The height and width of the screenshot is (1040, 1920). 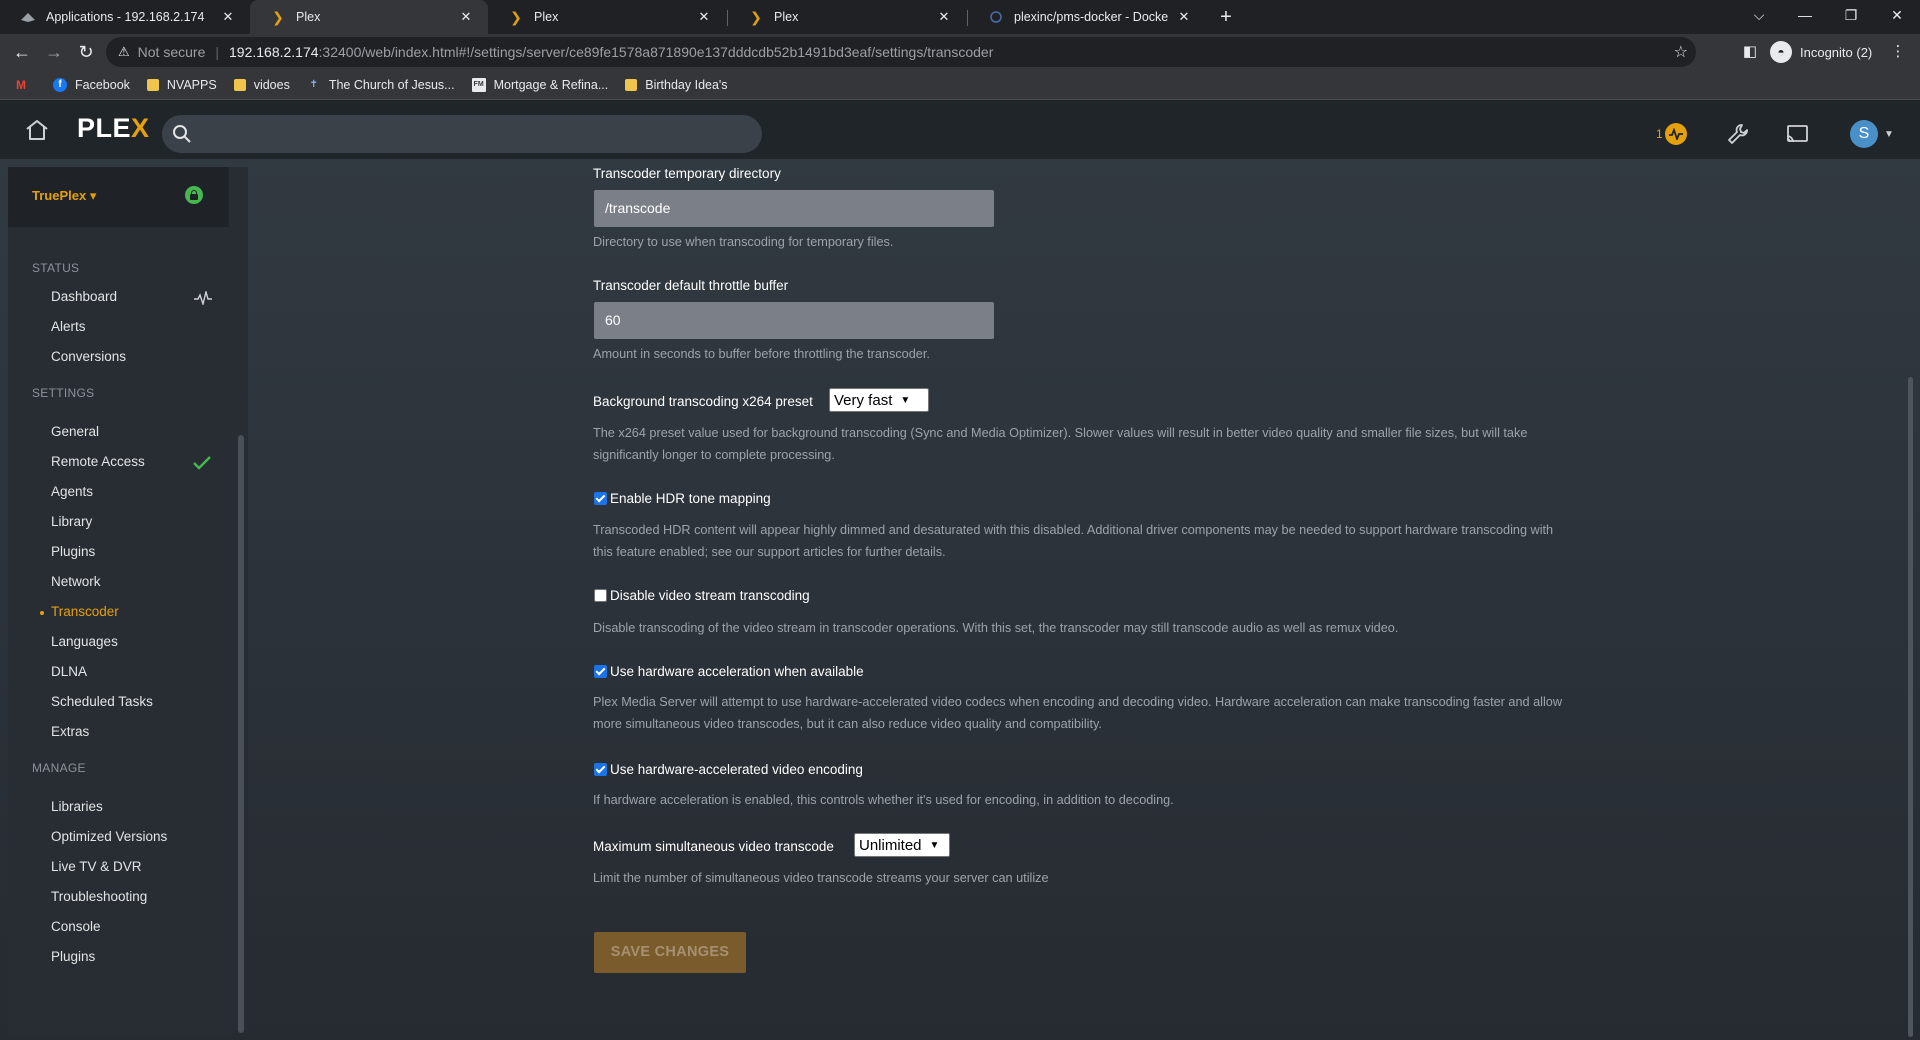 I want to click on temp-dir-input: /transcode, so click(x=794, y=208).